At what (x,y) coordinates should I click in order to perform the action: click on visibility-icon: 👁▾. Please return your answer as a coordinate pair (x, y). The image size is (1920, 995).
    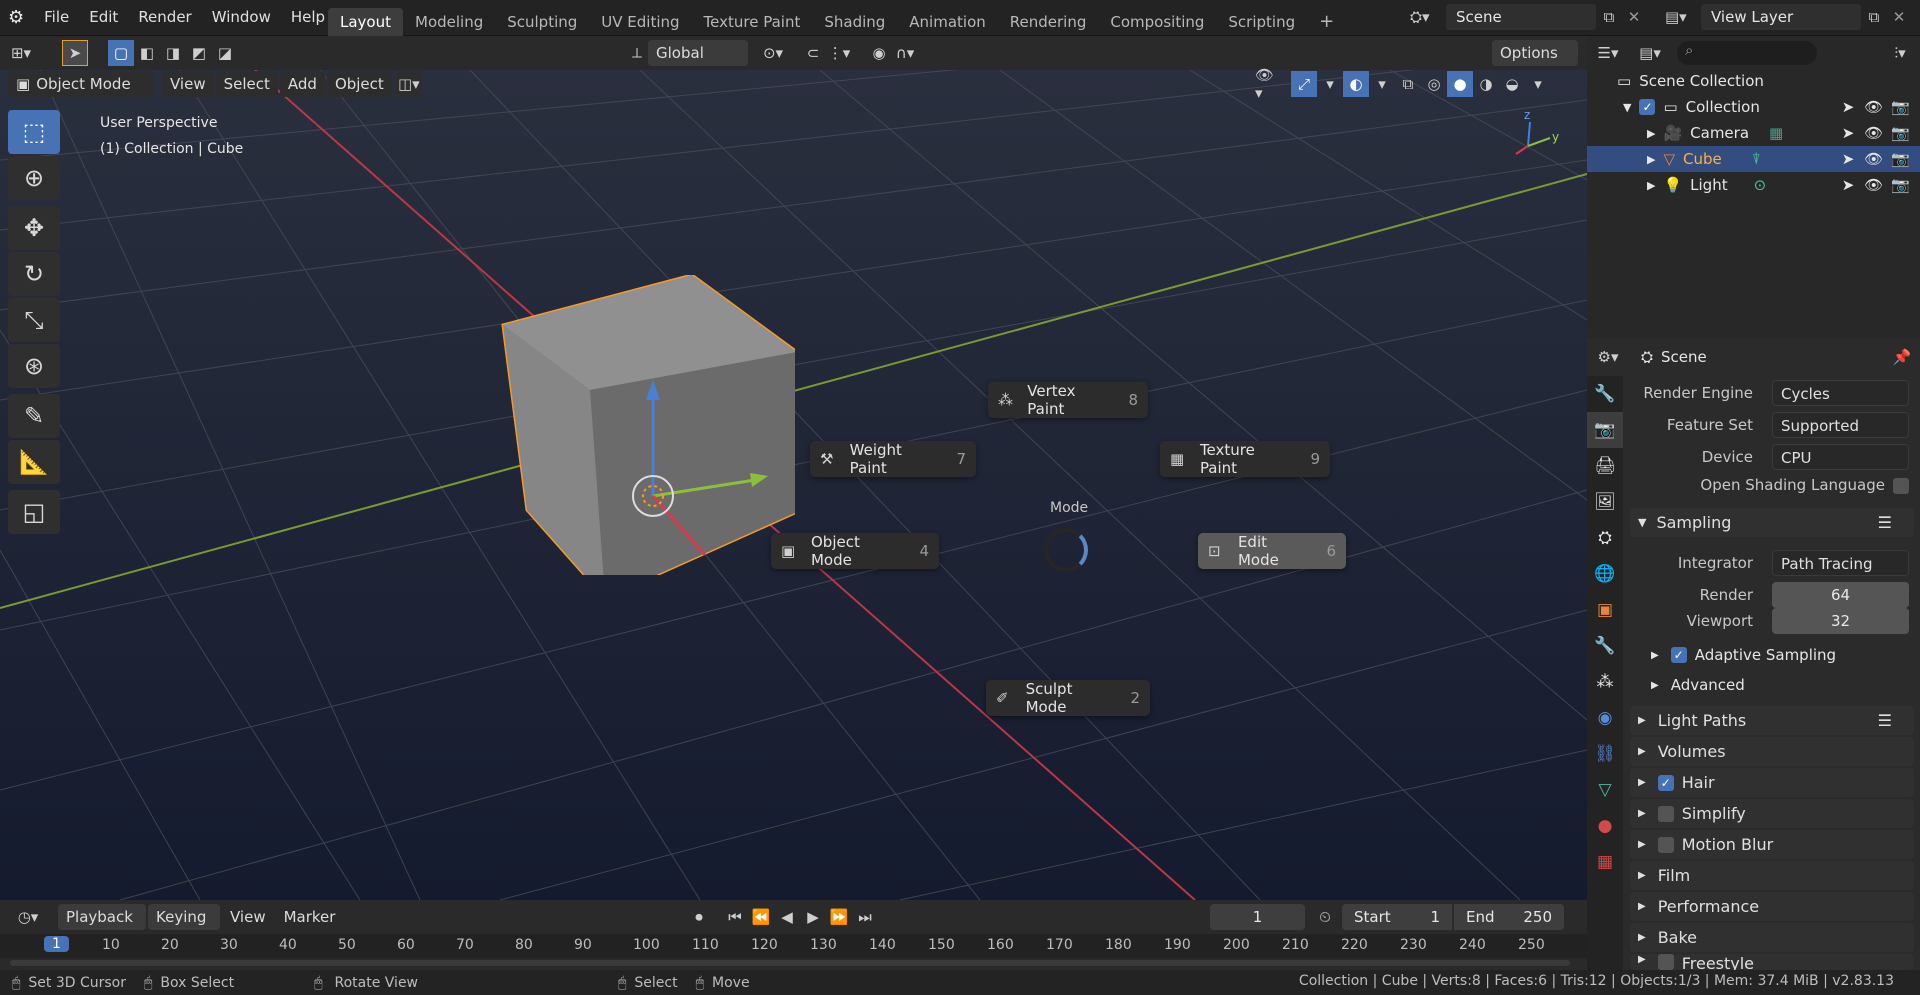
    Looking at the image, I should click on (1268, 84).